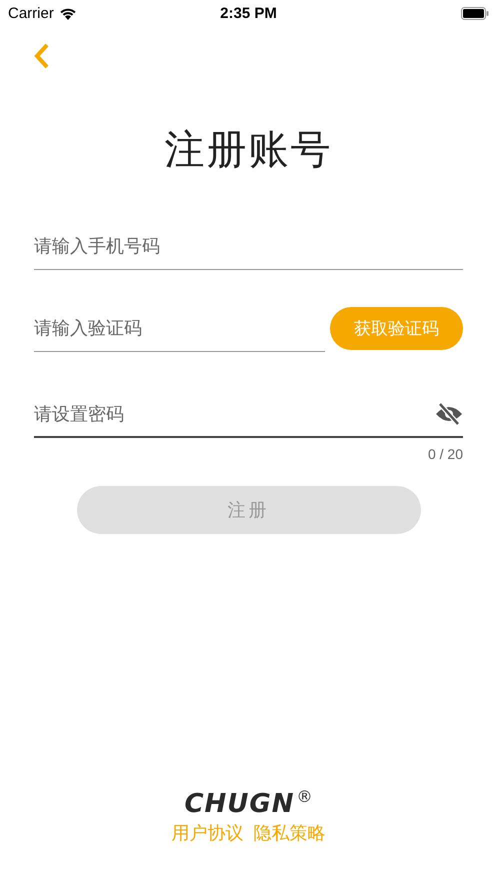 The width and height of the screenshot is (497, 883). What do you see at coordinates (290, 833) in the screenshot?
I see `footer-link: 隐私策略` at bounding box center [290, 833].